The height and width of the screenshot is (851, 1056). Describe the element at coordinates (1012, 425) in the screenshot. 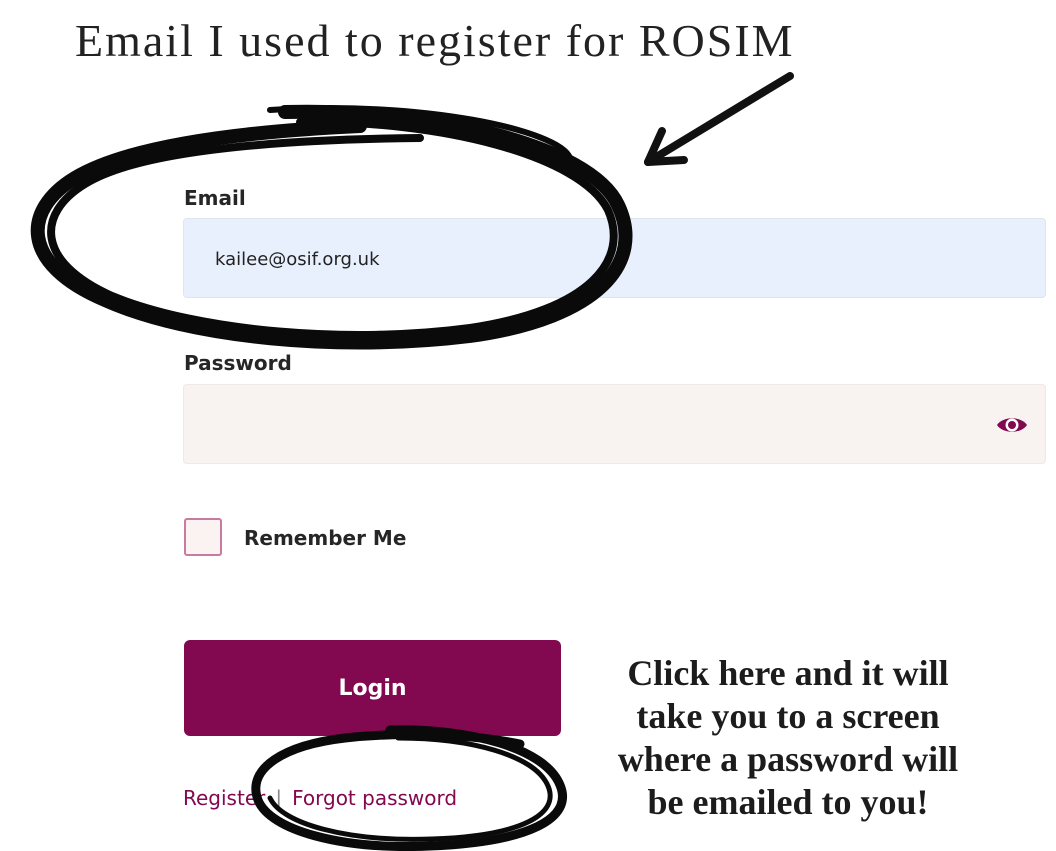

I see `eye-icon` at that location.